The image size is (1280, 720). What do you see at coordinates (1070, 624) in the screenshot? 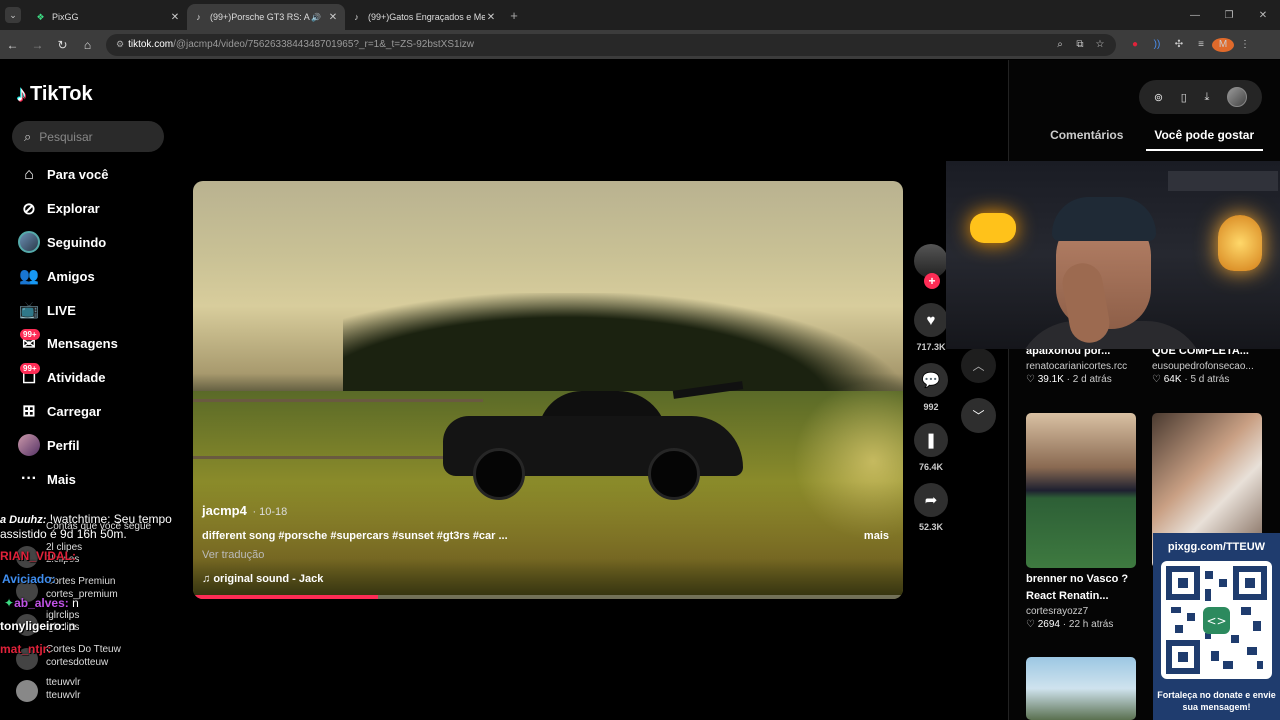
I see `card-stats: ♡ 2694 · 22 h atrás` at bounding box center [1070, 624].